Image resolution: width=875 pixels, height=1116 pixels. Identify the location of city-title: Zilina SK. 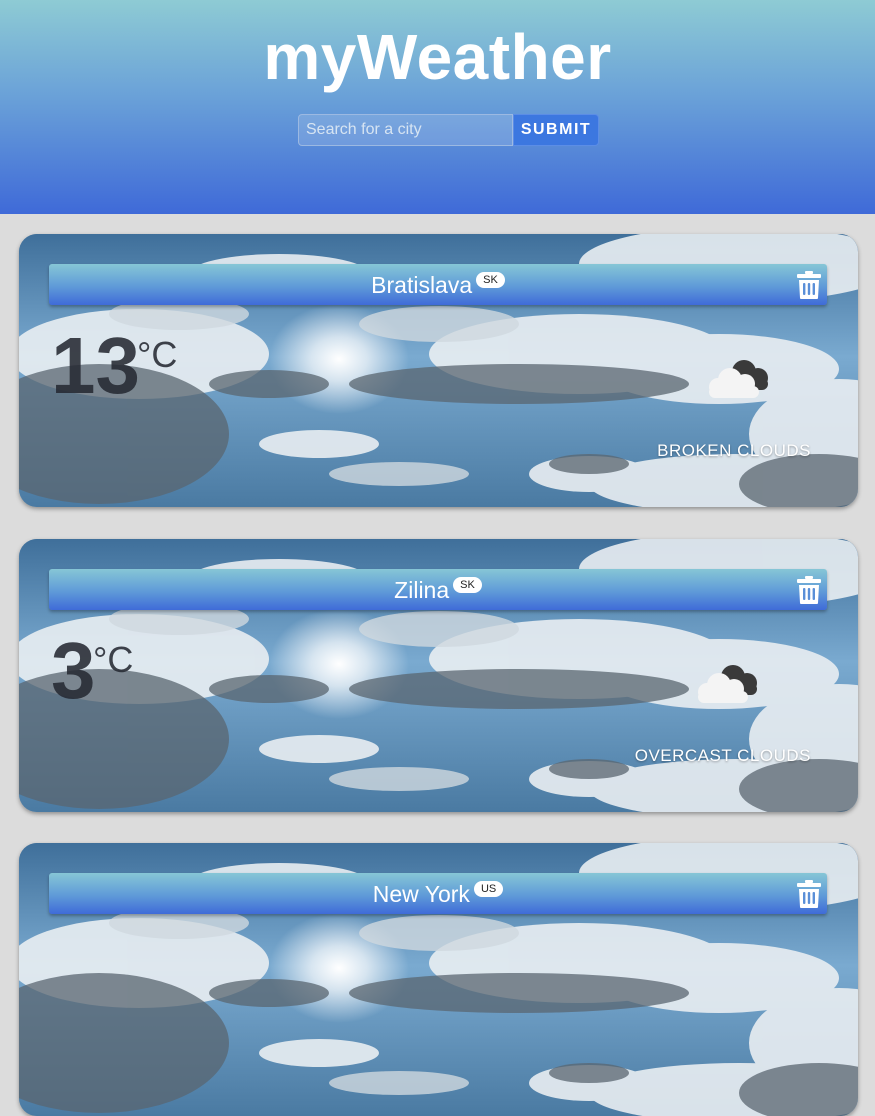
(438, 590).